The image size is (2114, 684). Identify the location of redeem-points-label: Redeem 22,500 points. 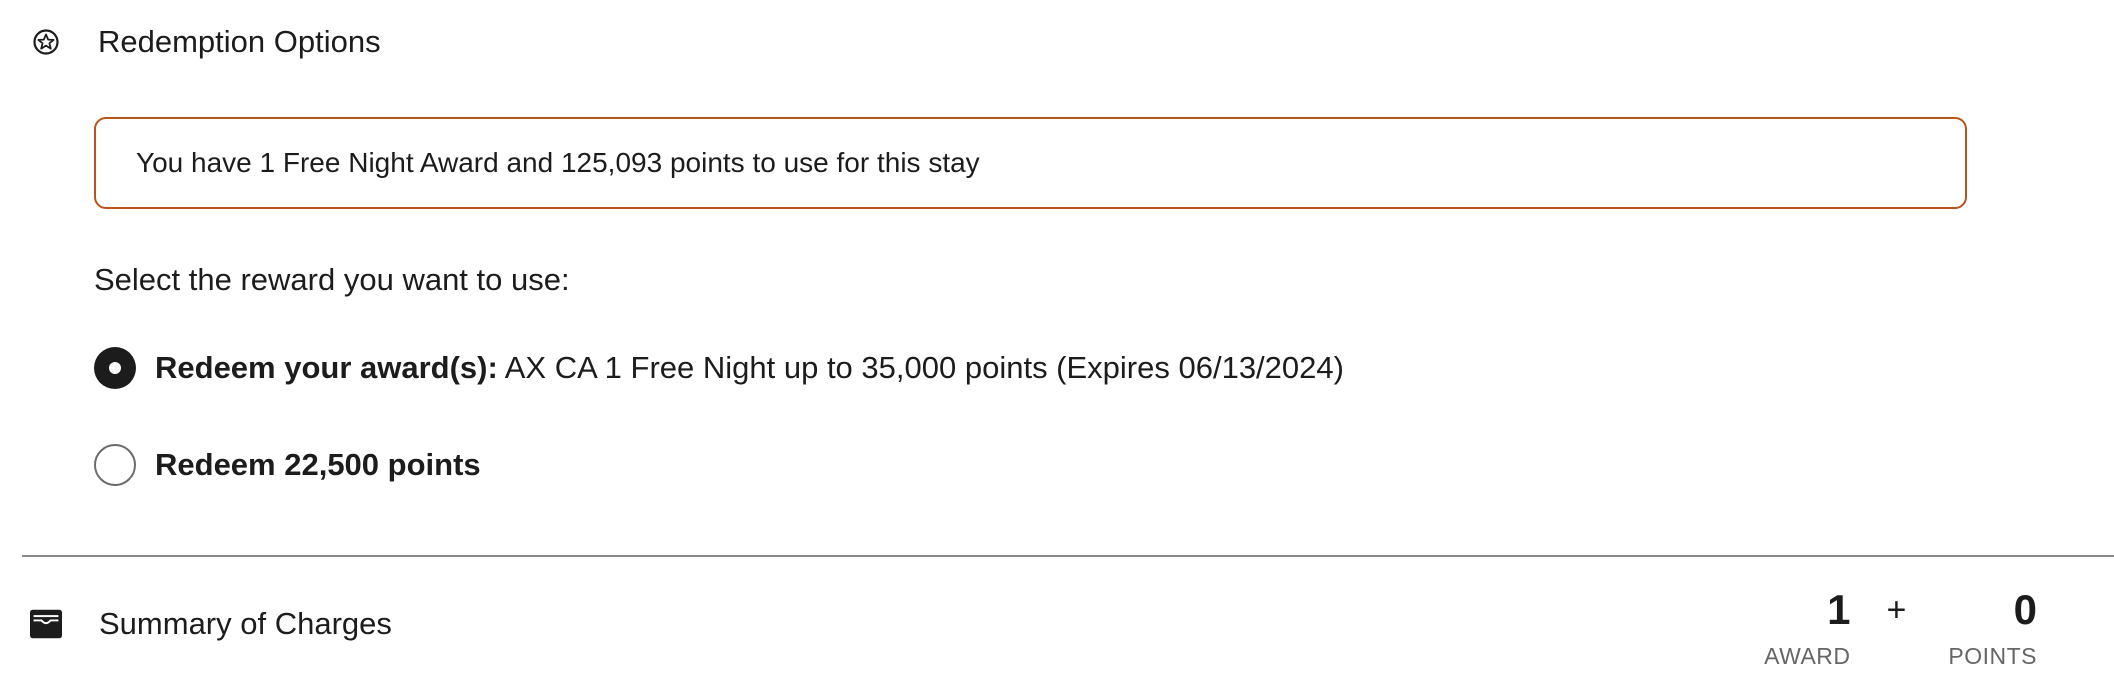
(318, 464).